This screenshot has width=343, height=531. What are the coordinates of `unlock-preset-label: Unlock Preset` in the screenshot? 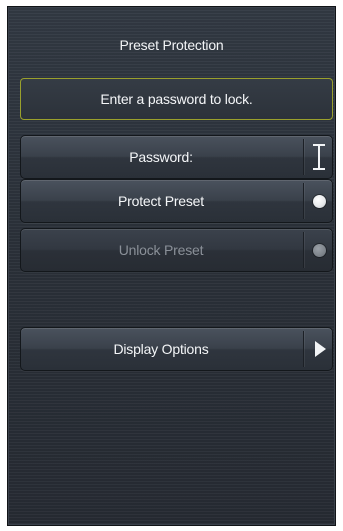 It's located at (161, 250).